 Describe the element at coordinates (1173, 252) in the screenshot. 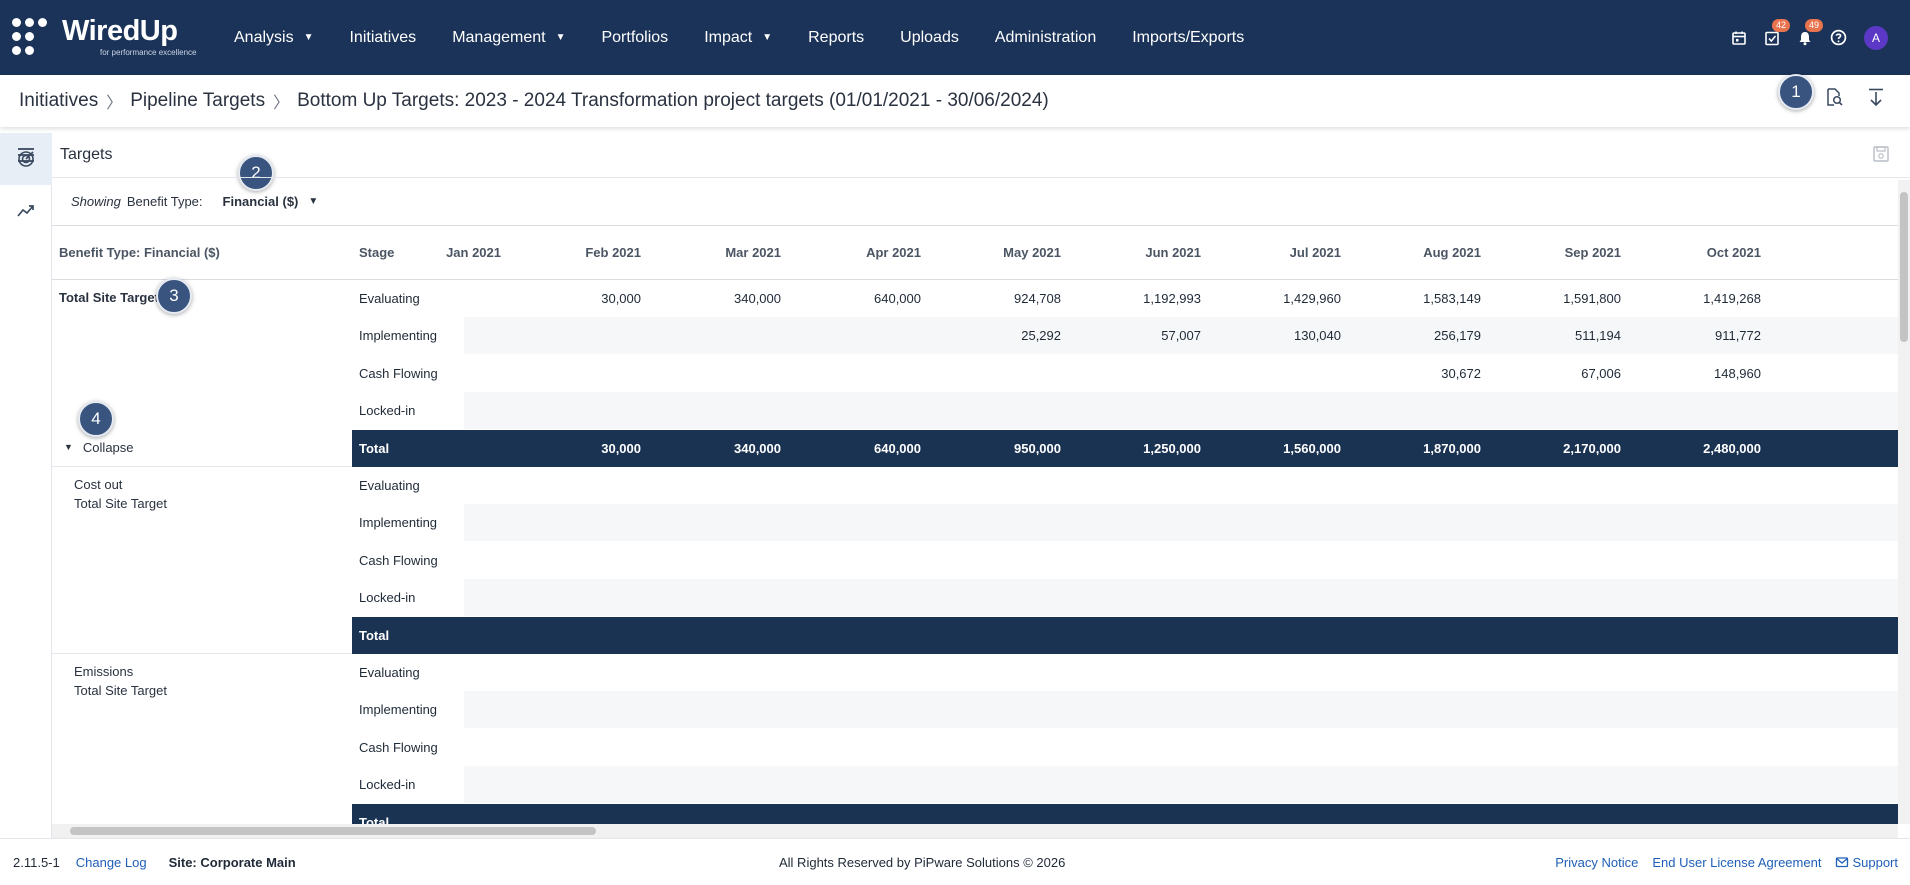

I see `col-header-month: Jun 2021` at that location.